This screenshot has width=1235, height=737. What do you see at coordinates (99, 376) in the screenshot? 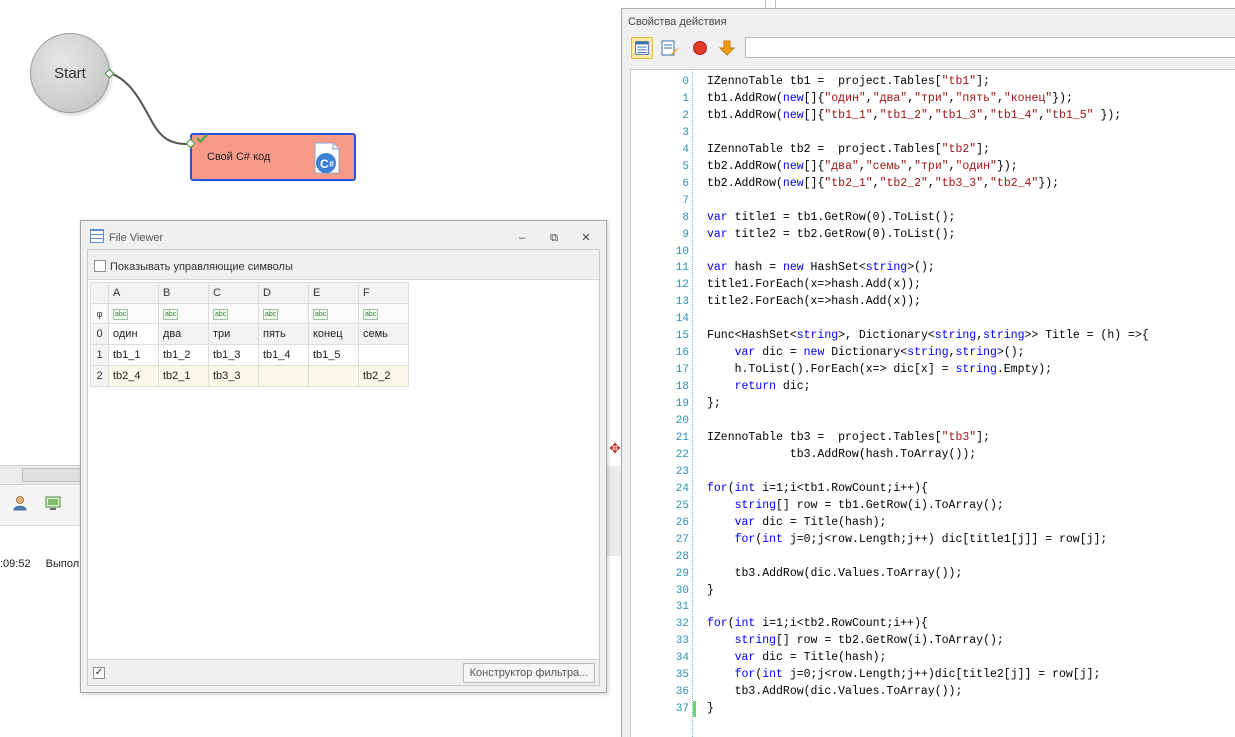
I see `row-number: 2` at bounding box center [99, 376].